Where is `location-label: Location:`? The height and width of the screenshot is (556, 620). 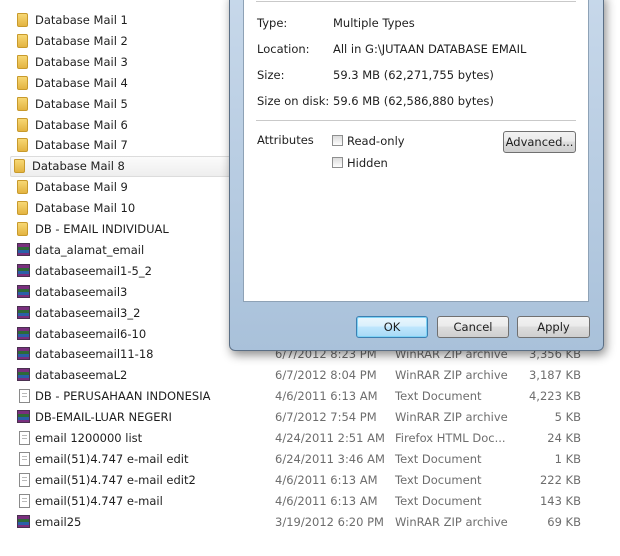 location-label: Location: is located at coordinates (283, 49).